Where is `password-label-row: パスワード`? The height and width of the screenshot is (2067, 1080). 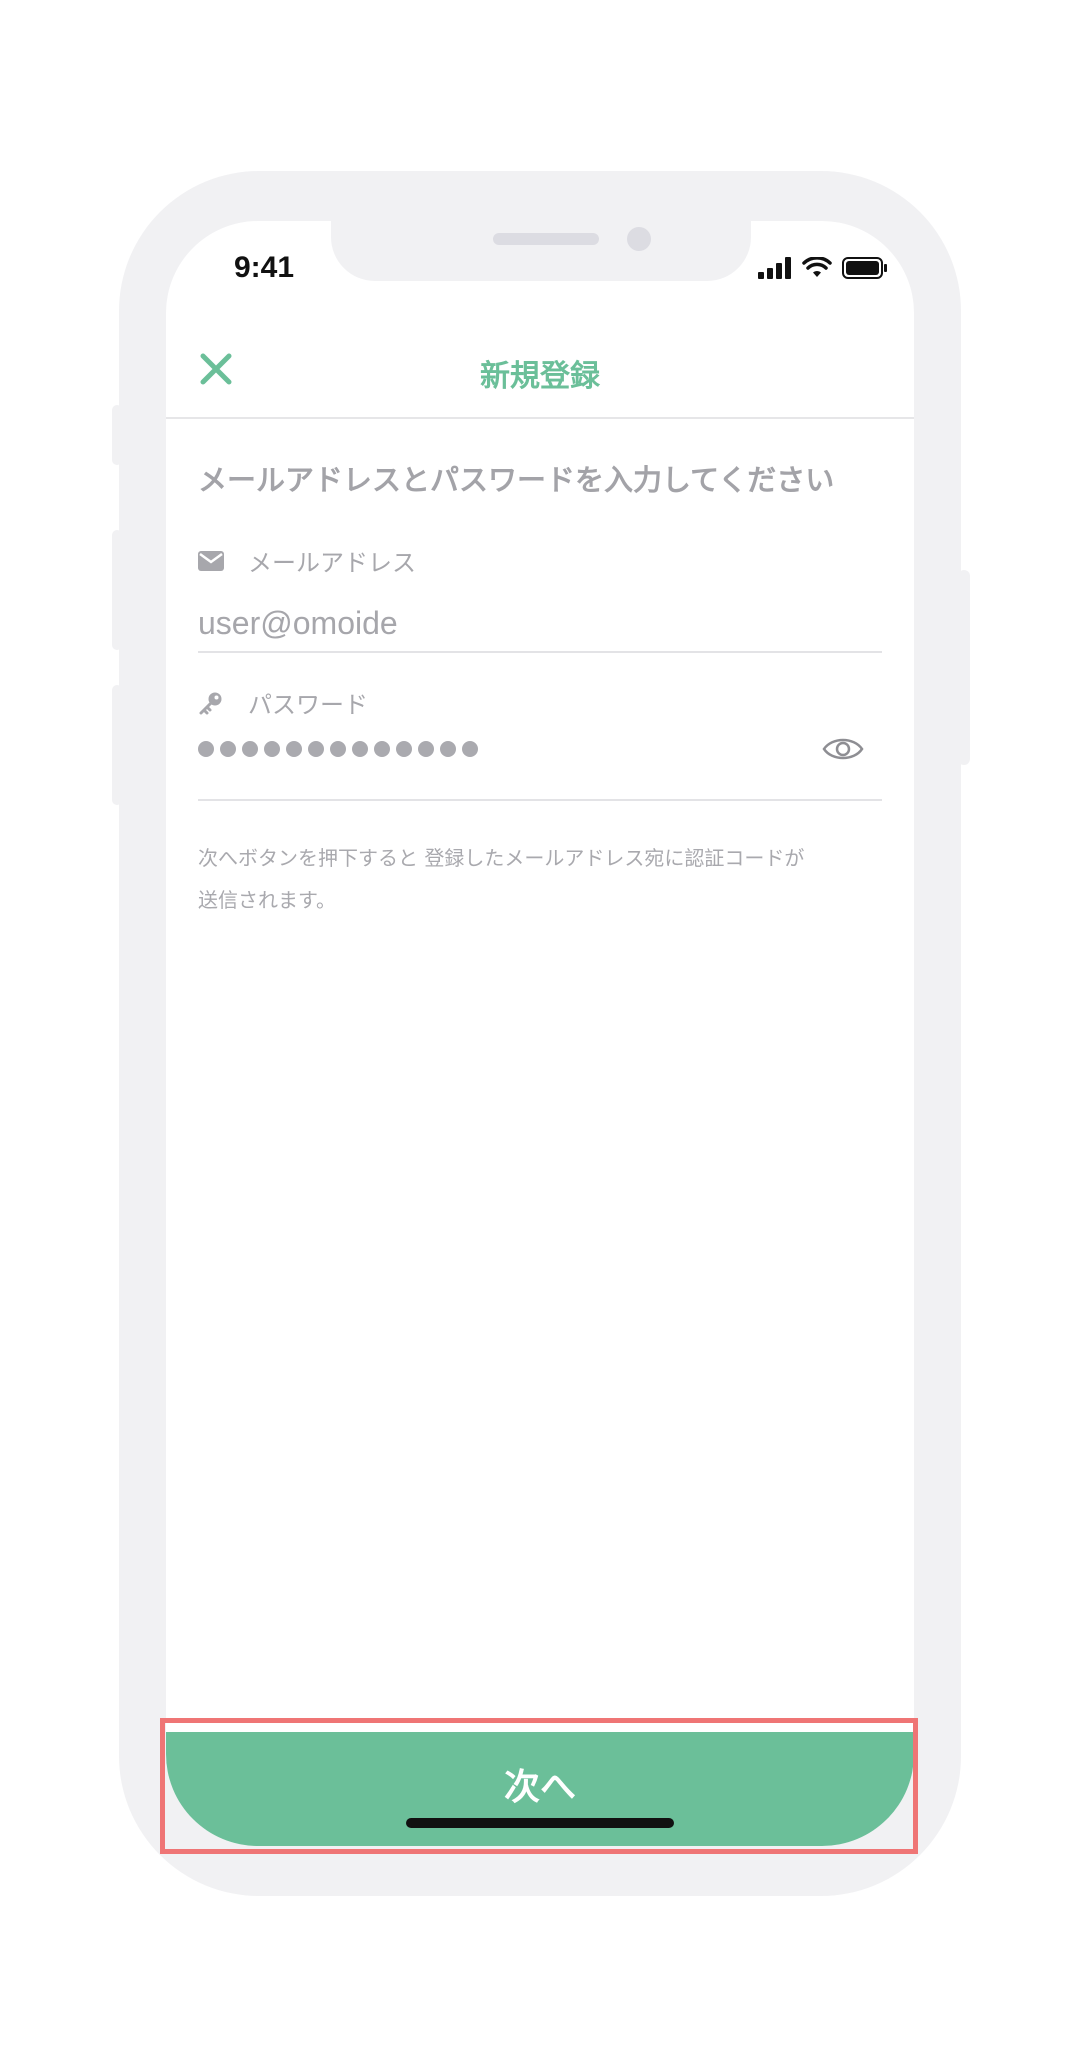
password-label-row: パスワード is located at coordinates (283, 702).